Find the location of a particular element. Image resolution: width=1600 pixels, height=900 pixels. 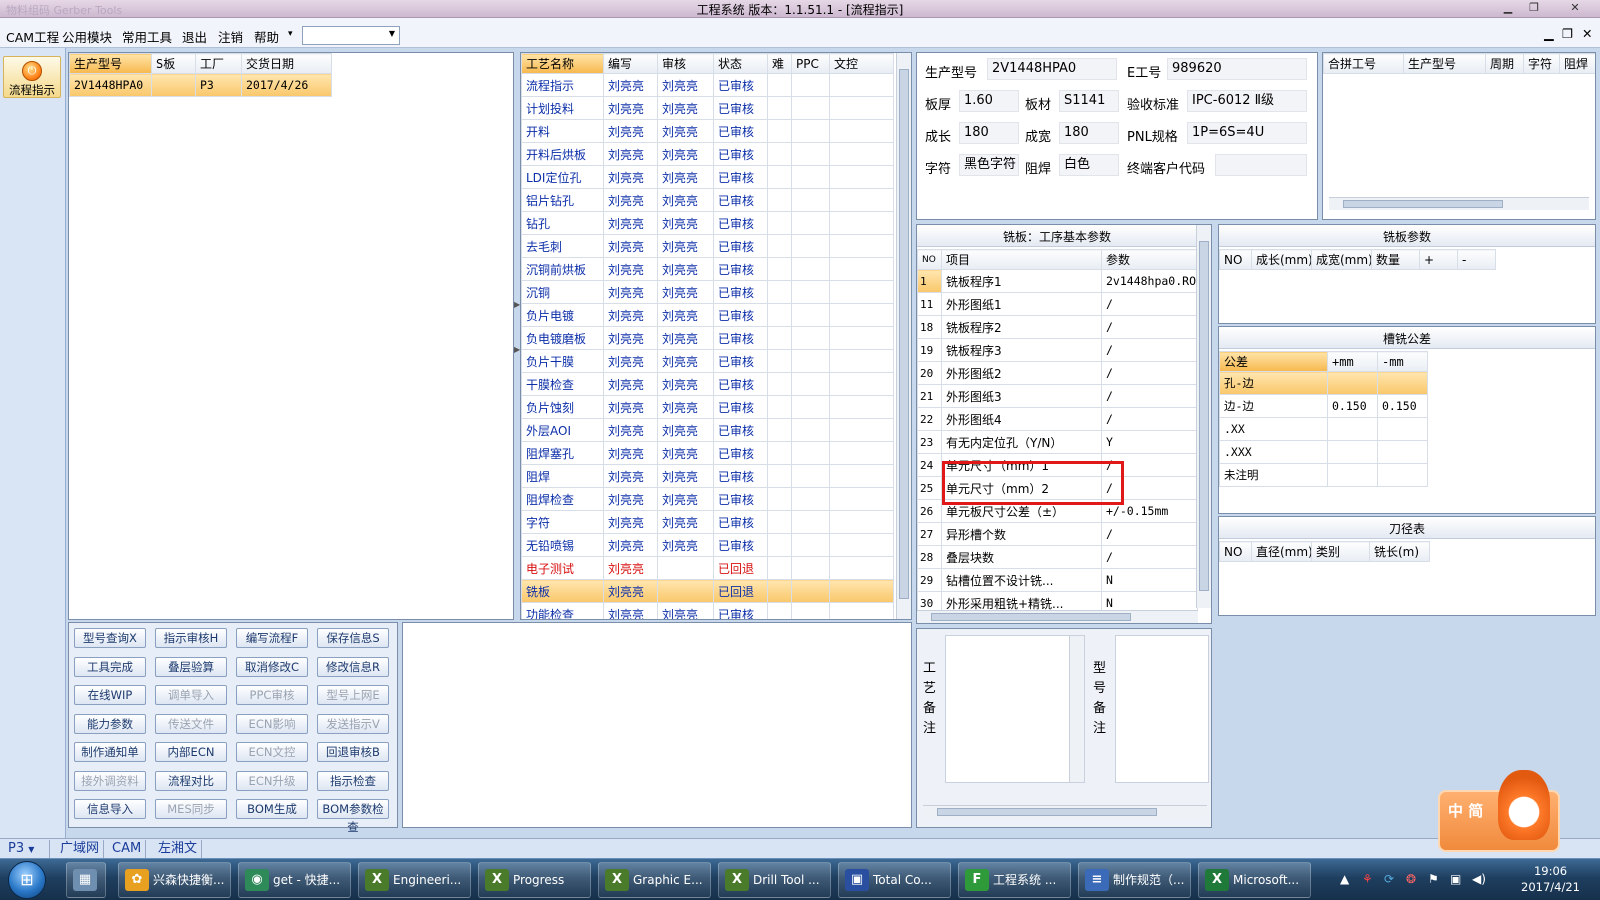

table-row: 字符 刘亮亮 刘亮亮 已审核 is located at coordinates (707, 522).